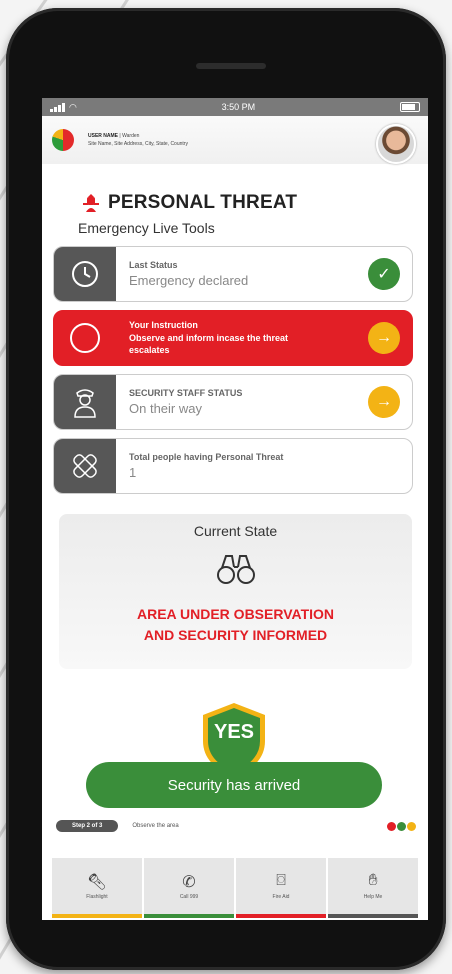 The height and width of the screenshot is (974, 452). What do you see at coordinates (281, 897) in the screenshot?
I see `nav-label: Fire Aid` at bounding box center [281, 897].